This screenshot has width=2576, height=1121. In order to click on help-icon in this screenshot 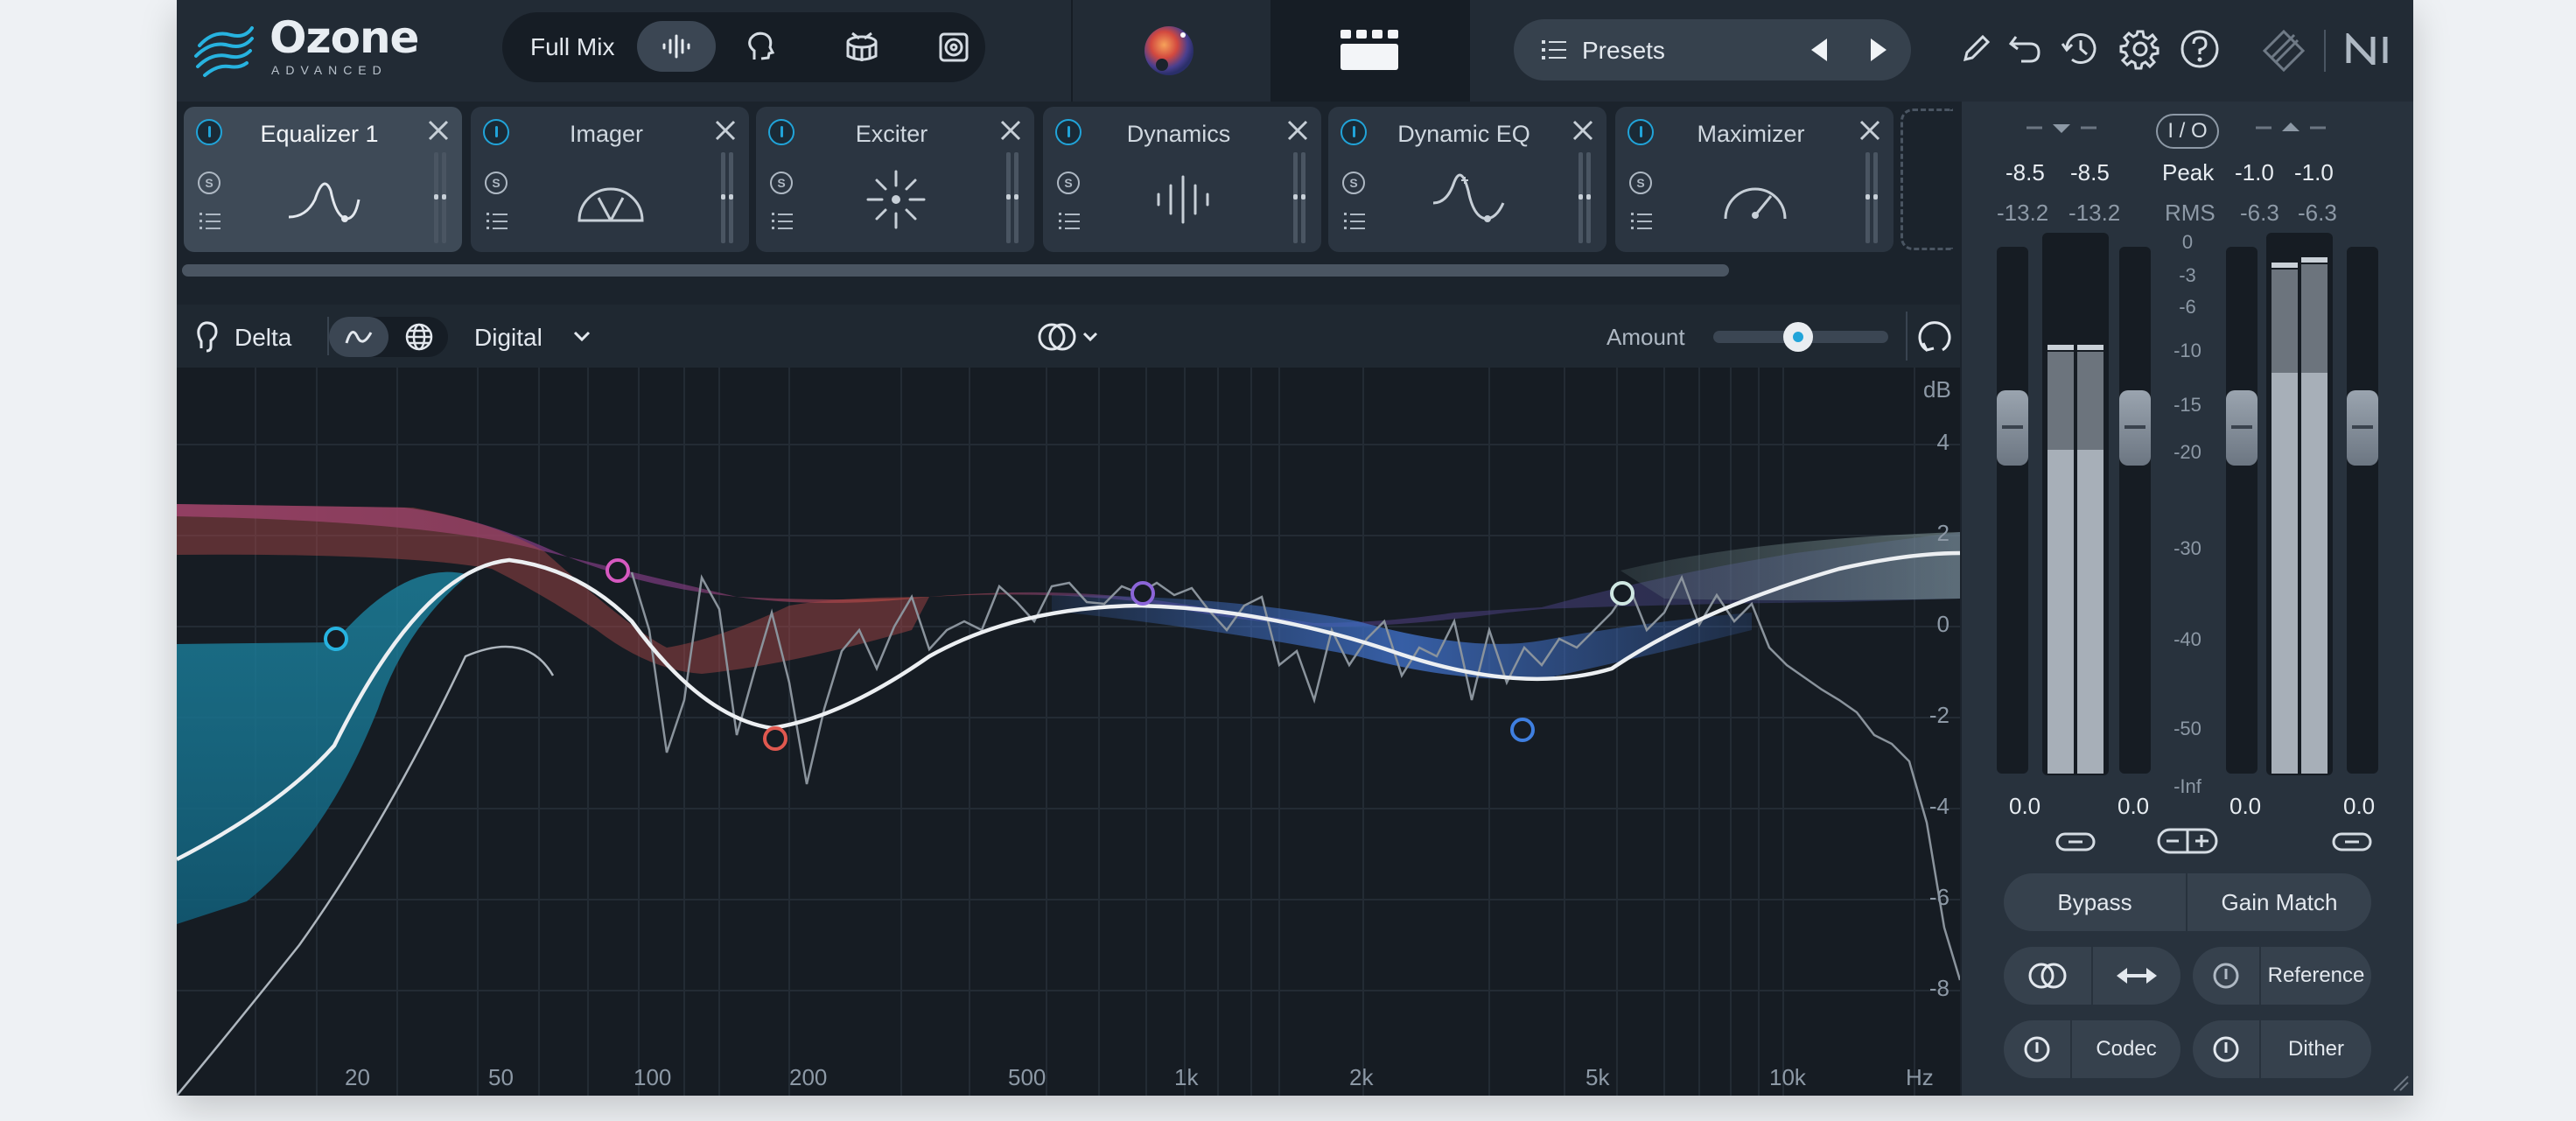, I will do `click(2200, 49)`.